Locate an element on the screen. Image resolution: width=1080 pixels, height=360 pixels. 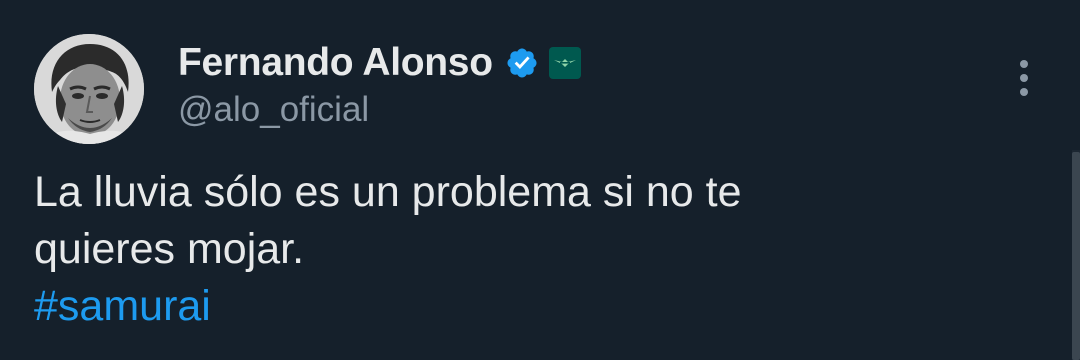
display-name: Fernando Alonso is located at coordinates (335, 63).